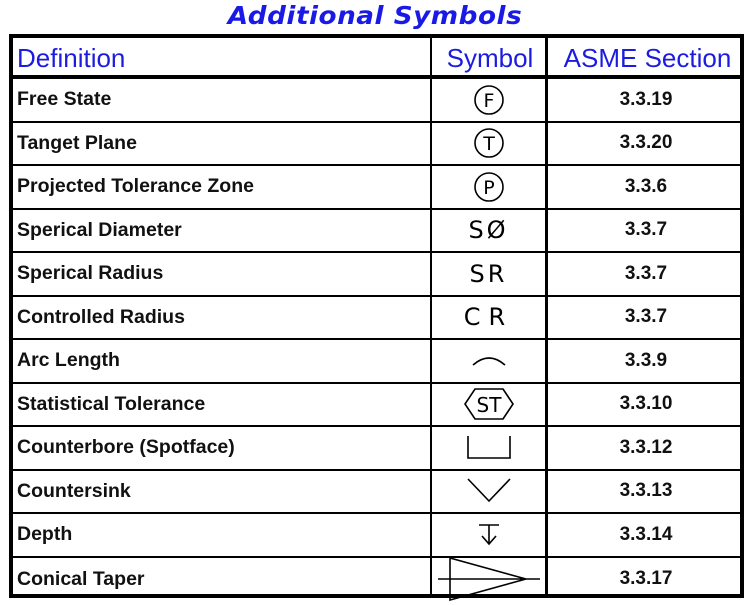 The image size is (750, 605). Describe the element at coordinates (488, 361) in the screenshot. I see `arc-length-icon` at that location.